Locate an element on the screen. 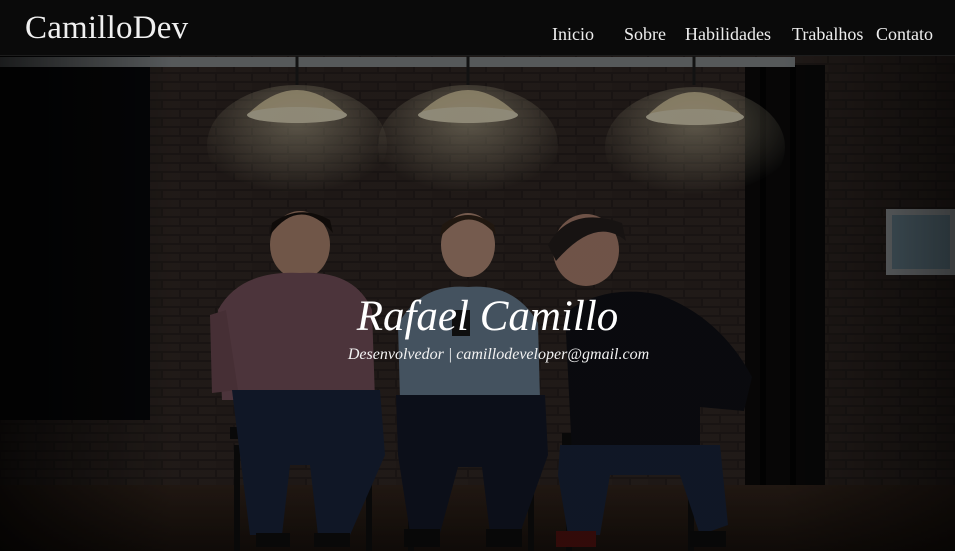 This screenshot has height=551, width=955. nav-link-inicio: Inicio is located at coordinates (573, 34).